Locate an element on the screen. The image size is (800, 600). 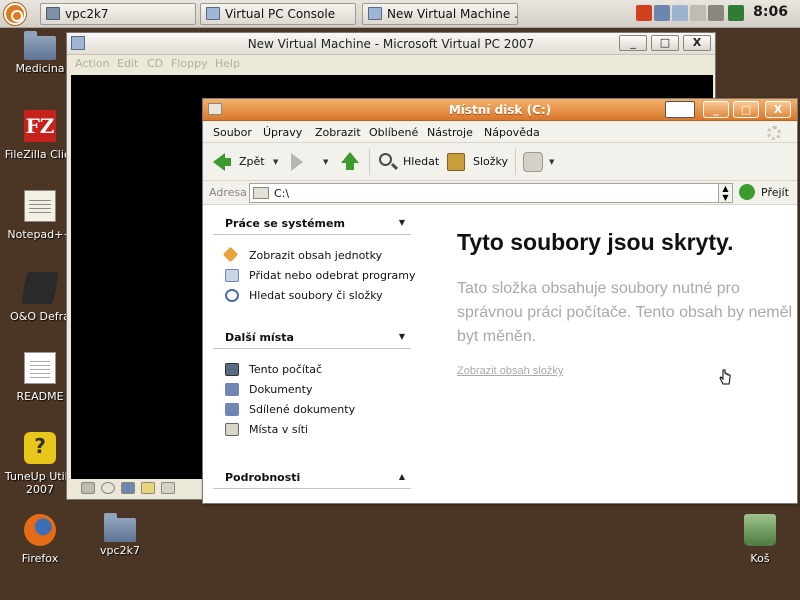
other-places-header: Další místa ▼ is located at coordinates (312, 338).